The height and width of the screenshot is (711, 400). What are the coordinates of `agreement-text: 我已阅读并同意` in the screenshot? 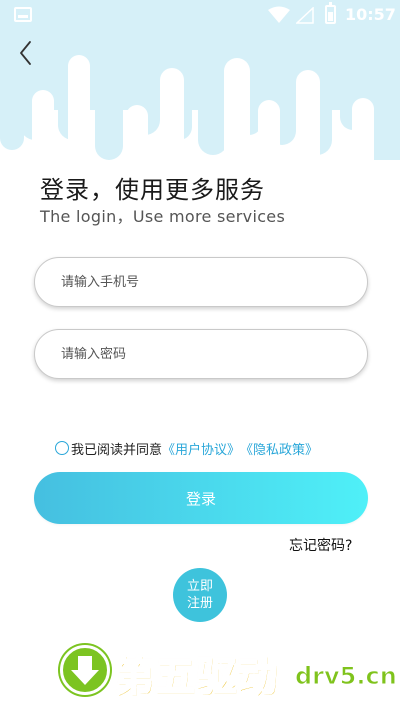 It's located at (117, 450).